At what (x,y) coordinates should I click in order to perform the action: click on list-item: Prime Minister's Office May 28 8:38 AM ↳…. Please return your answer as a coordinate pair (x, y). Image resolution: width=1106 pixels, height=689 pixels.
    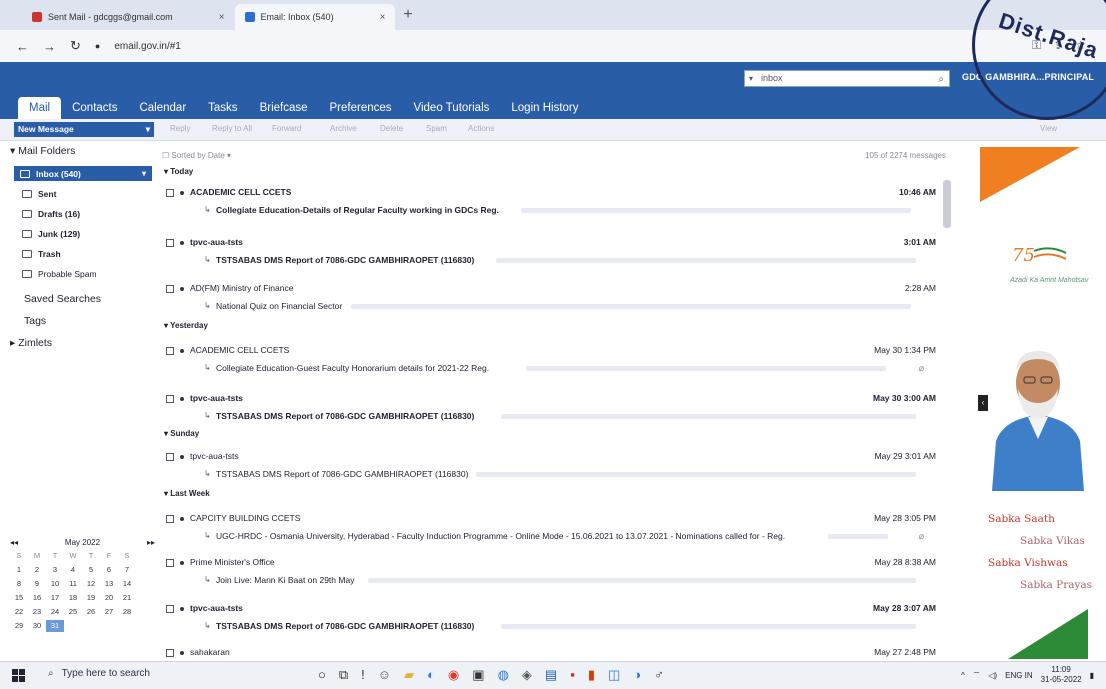
    Looking at the image, I should click on (551, 573).